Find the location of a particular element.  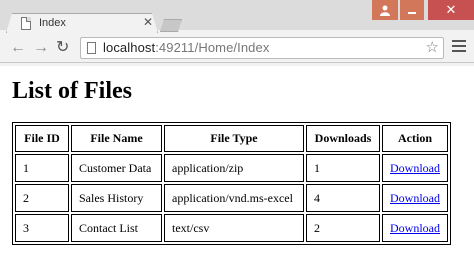

column-header: File ID is located at coordinates (42, 138).